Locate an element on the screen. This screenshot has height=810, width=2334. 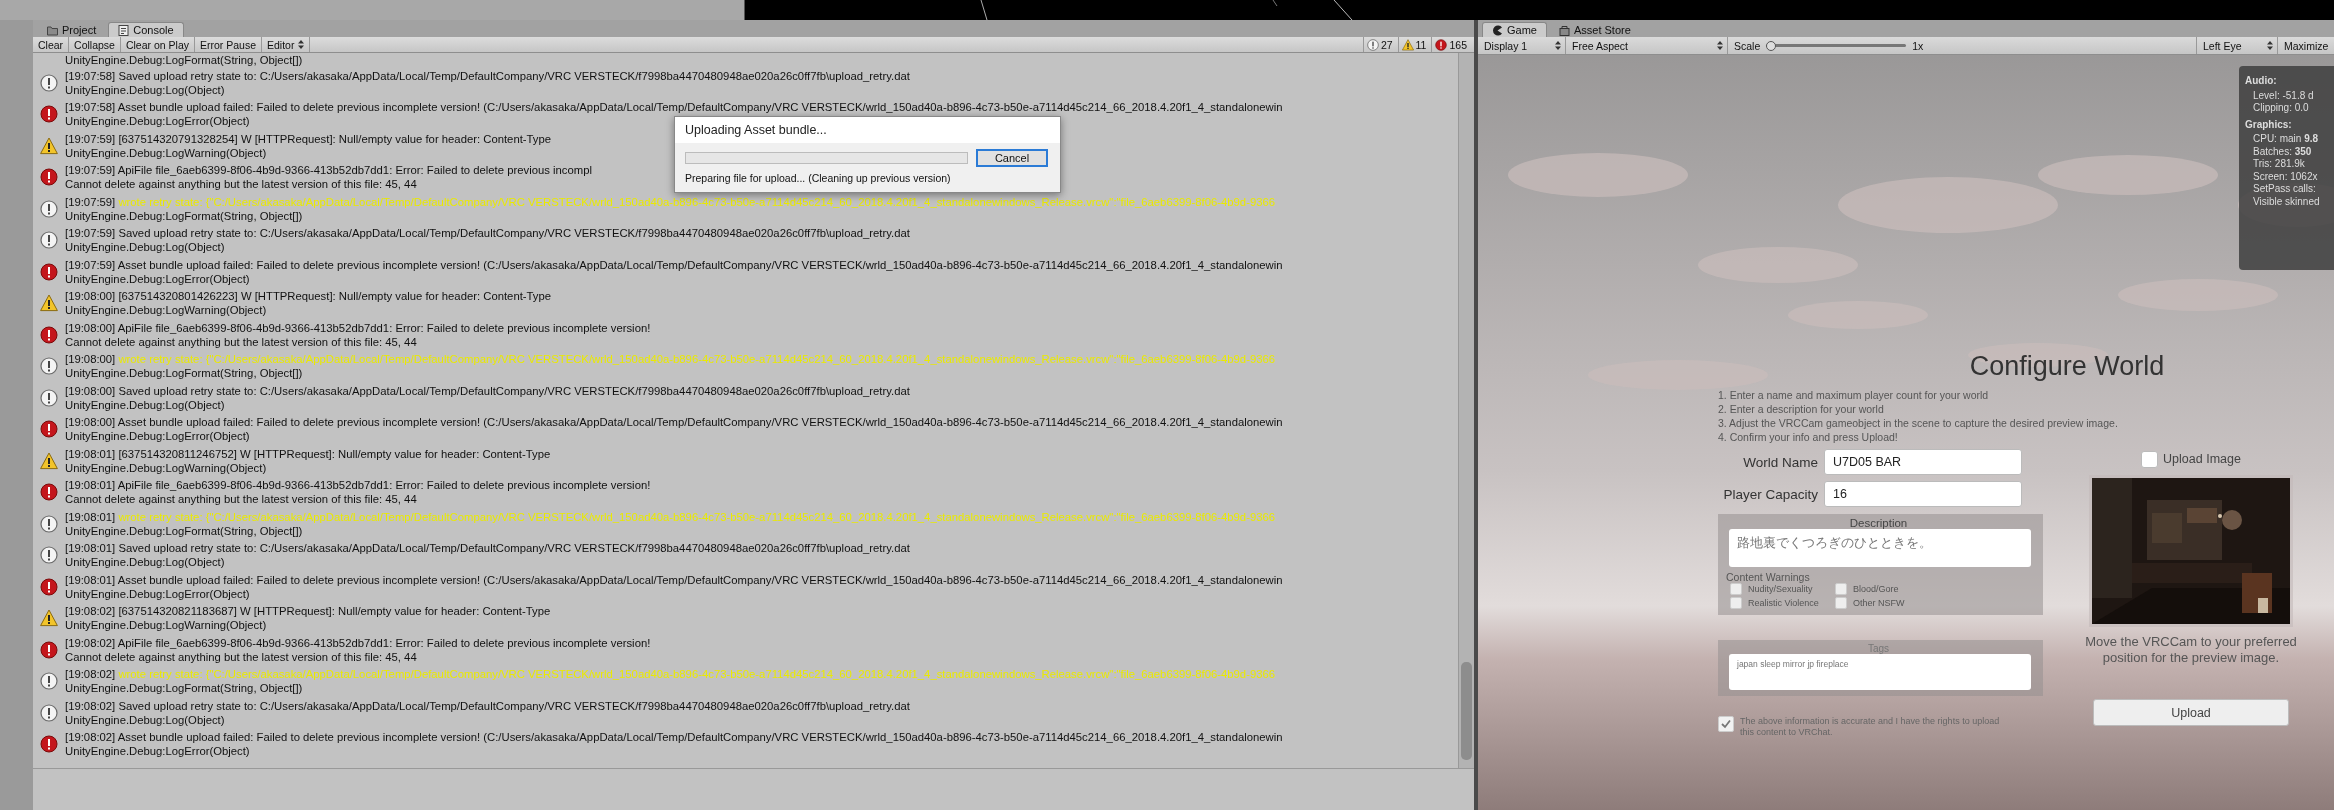
toolbar-button: Clear is located at coordinates (51, 44).